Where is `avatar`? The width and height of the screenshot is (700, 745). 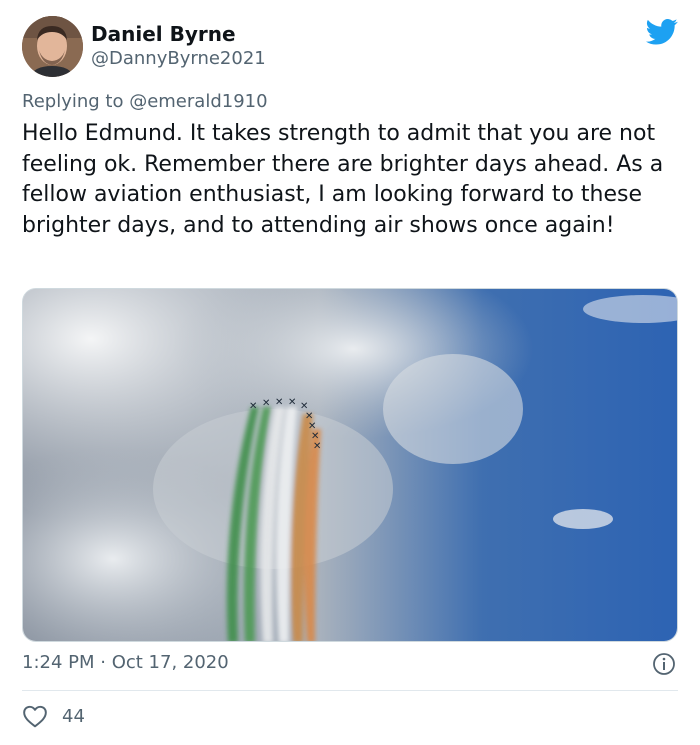
avatar is located at coordinates (52, 46).